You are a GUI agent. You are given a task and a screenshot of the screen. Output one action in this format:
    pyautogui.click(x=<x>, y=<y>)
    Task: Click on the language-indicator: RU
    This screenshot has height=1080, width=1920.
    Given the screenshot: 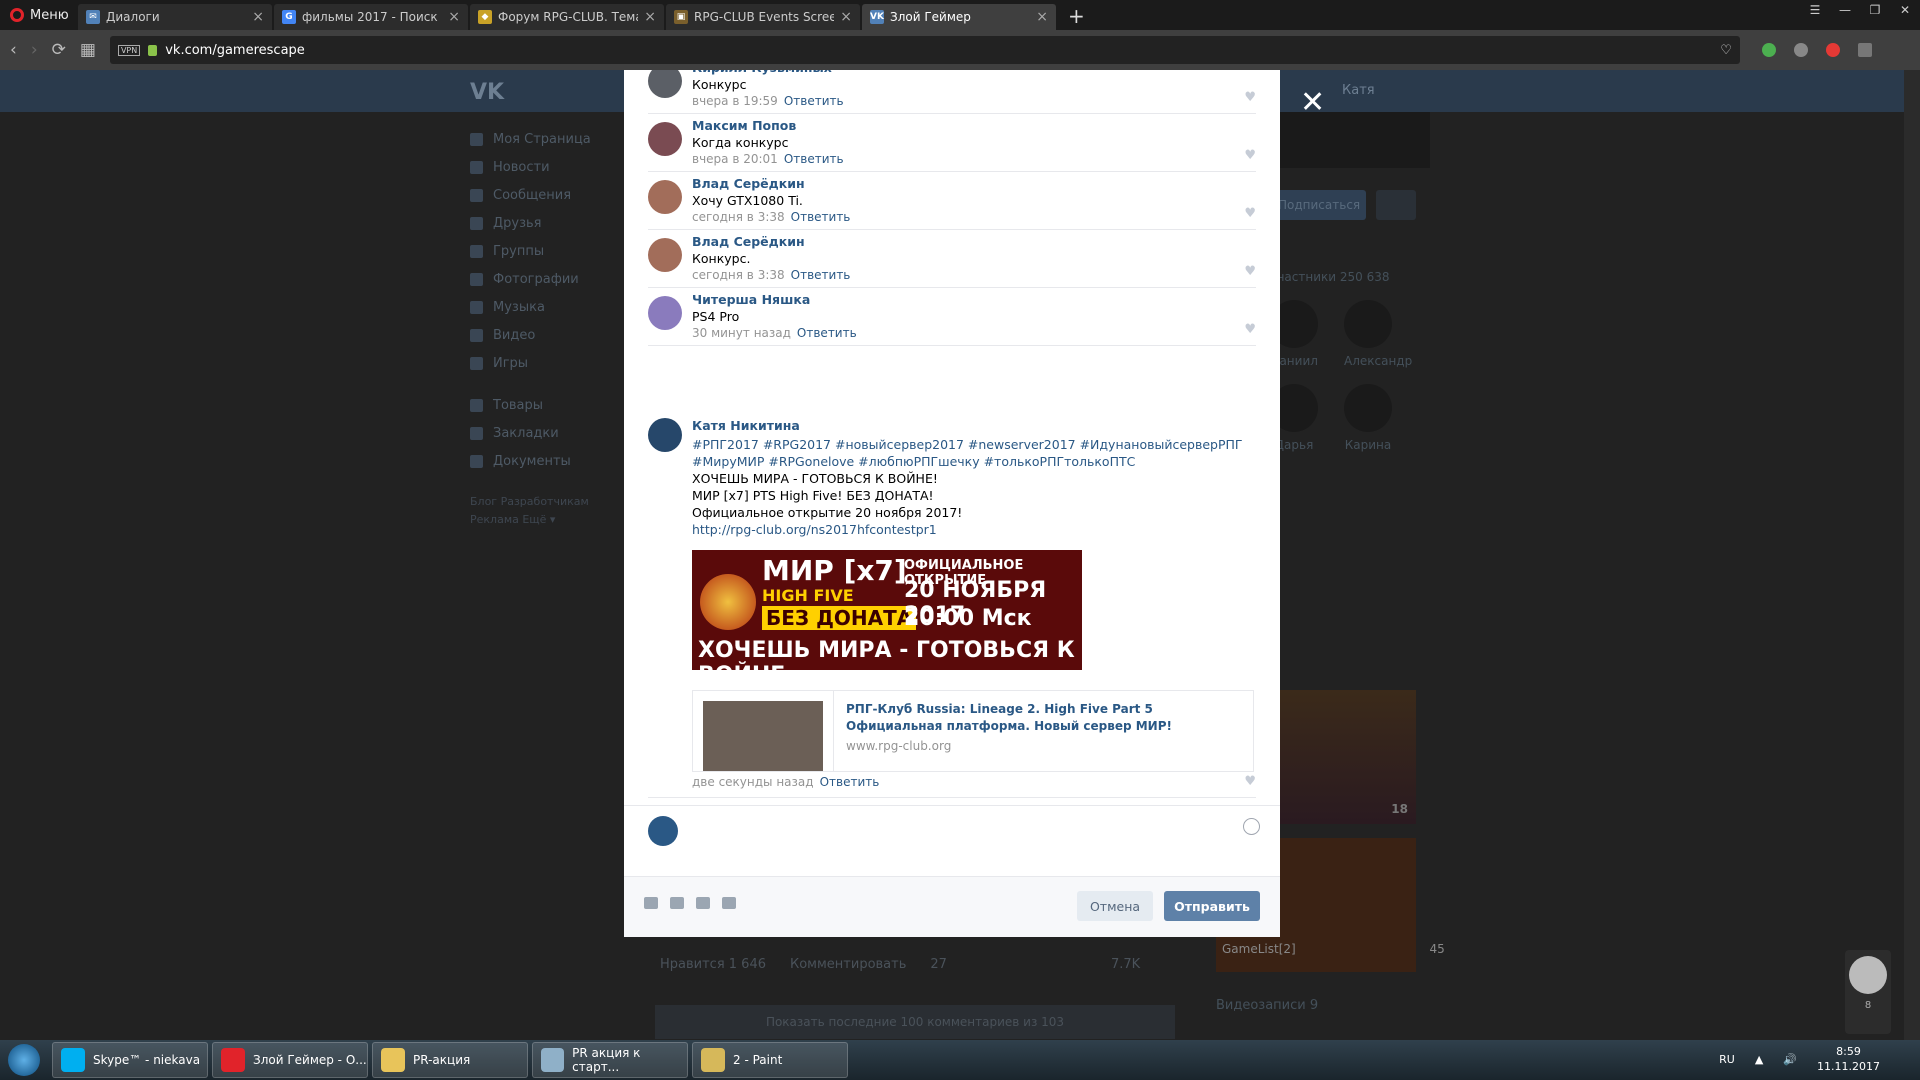 What is the action you would take?
    pyautogui.click(x=1727, y=1059)
    